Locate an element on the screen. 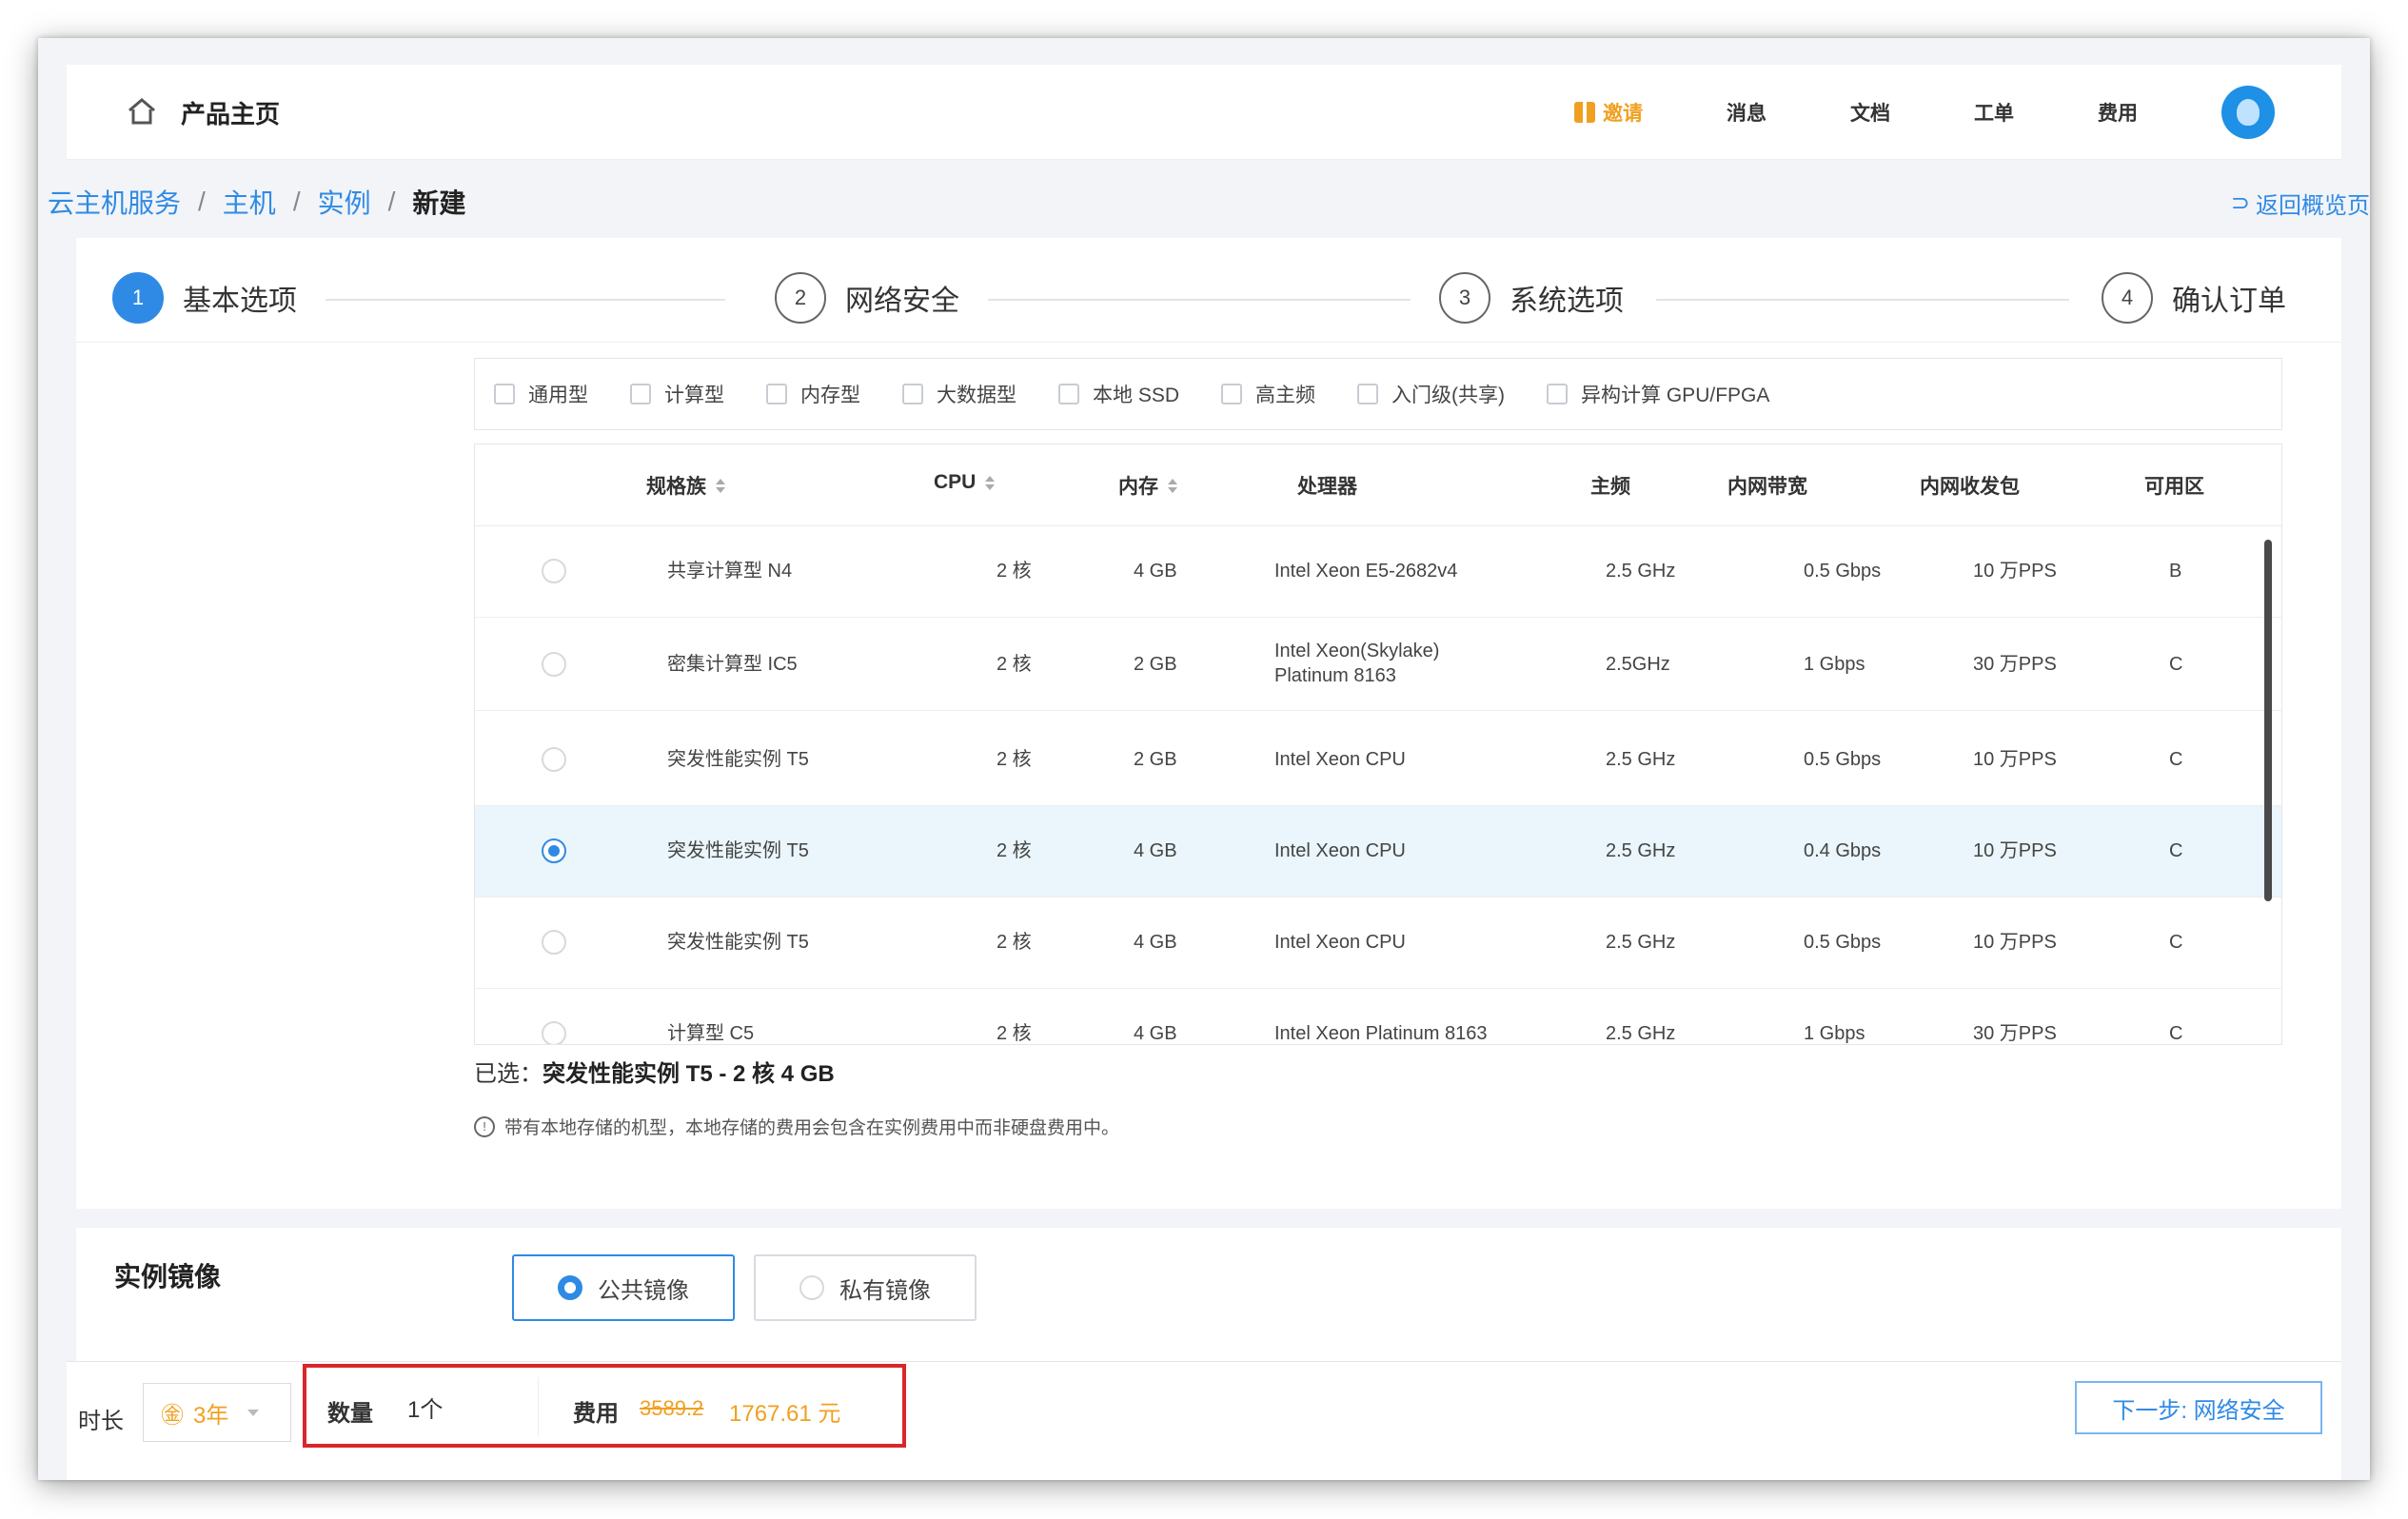 This screenshot has height=1519, width=2408. duration-value: 3年 is located at coordinates (211, 1415).